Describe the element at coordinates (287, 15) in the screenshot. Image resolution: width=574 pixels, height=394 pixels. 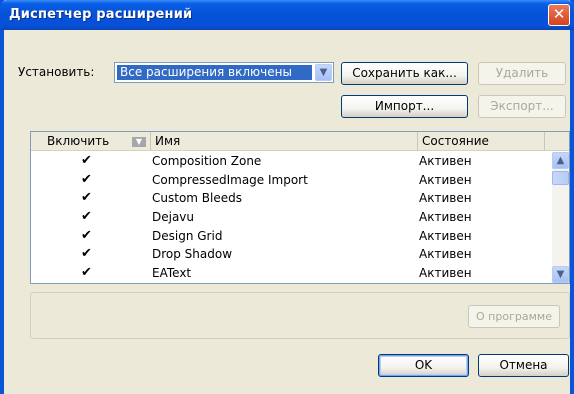
I see `title-bar: Диспетчер расширений ✕` at that location.